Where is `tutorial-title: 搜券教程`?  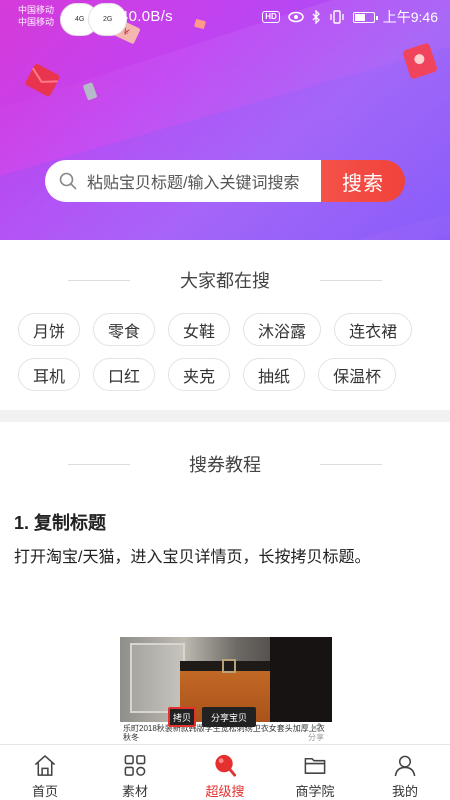
tutorial-title: 搜券教程 is located at coordinates (225, 464).